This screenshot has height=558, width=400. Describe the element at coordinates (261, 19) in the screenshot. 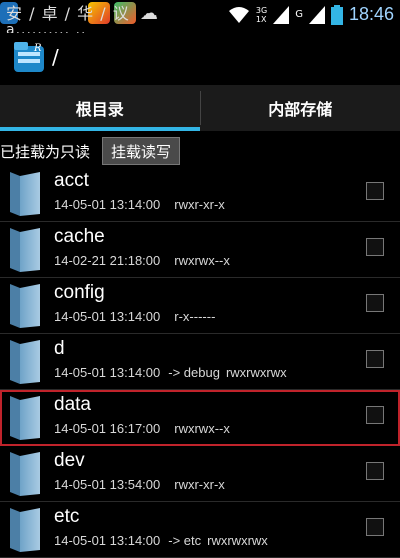

I see `network-type-1x: 1X` at that location.